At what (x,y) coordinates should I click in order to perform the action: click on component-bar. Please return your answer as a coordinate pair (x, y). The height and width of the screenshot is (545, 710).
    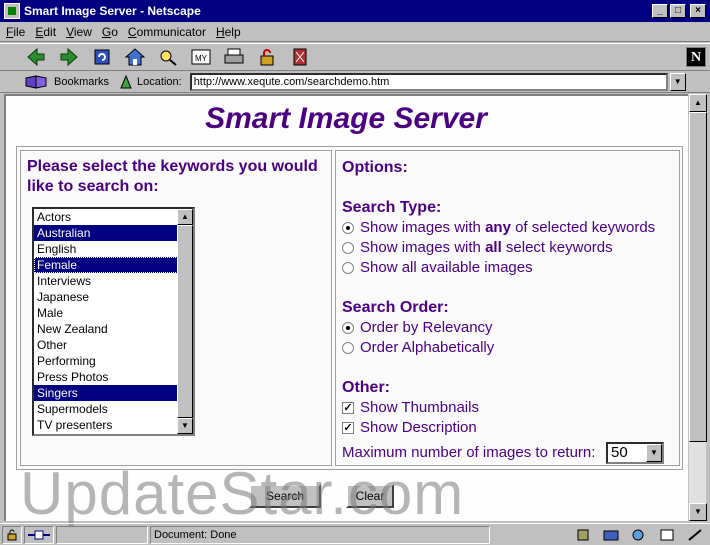
    Looking at the image, I should click on (634, 535).